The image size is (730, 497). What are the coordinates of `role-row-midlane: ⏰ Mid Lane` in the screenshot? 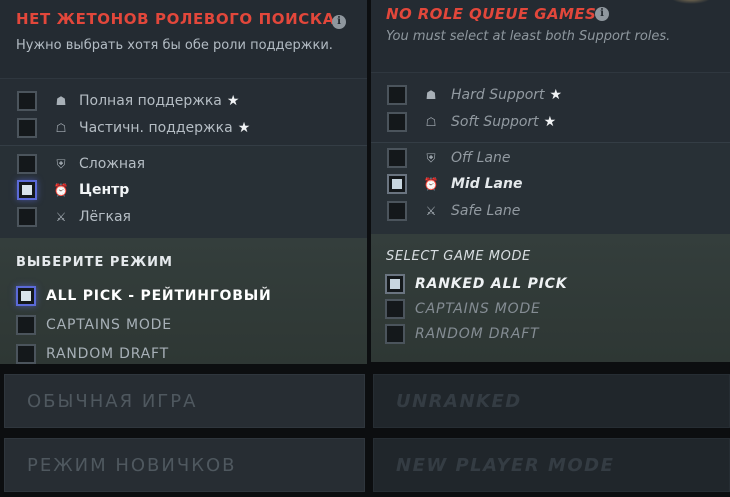 It's located at (454, 184).